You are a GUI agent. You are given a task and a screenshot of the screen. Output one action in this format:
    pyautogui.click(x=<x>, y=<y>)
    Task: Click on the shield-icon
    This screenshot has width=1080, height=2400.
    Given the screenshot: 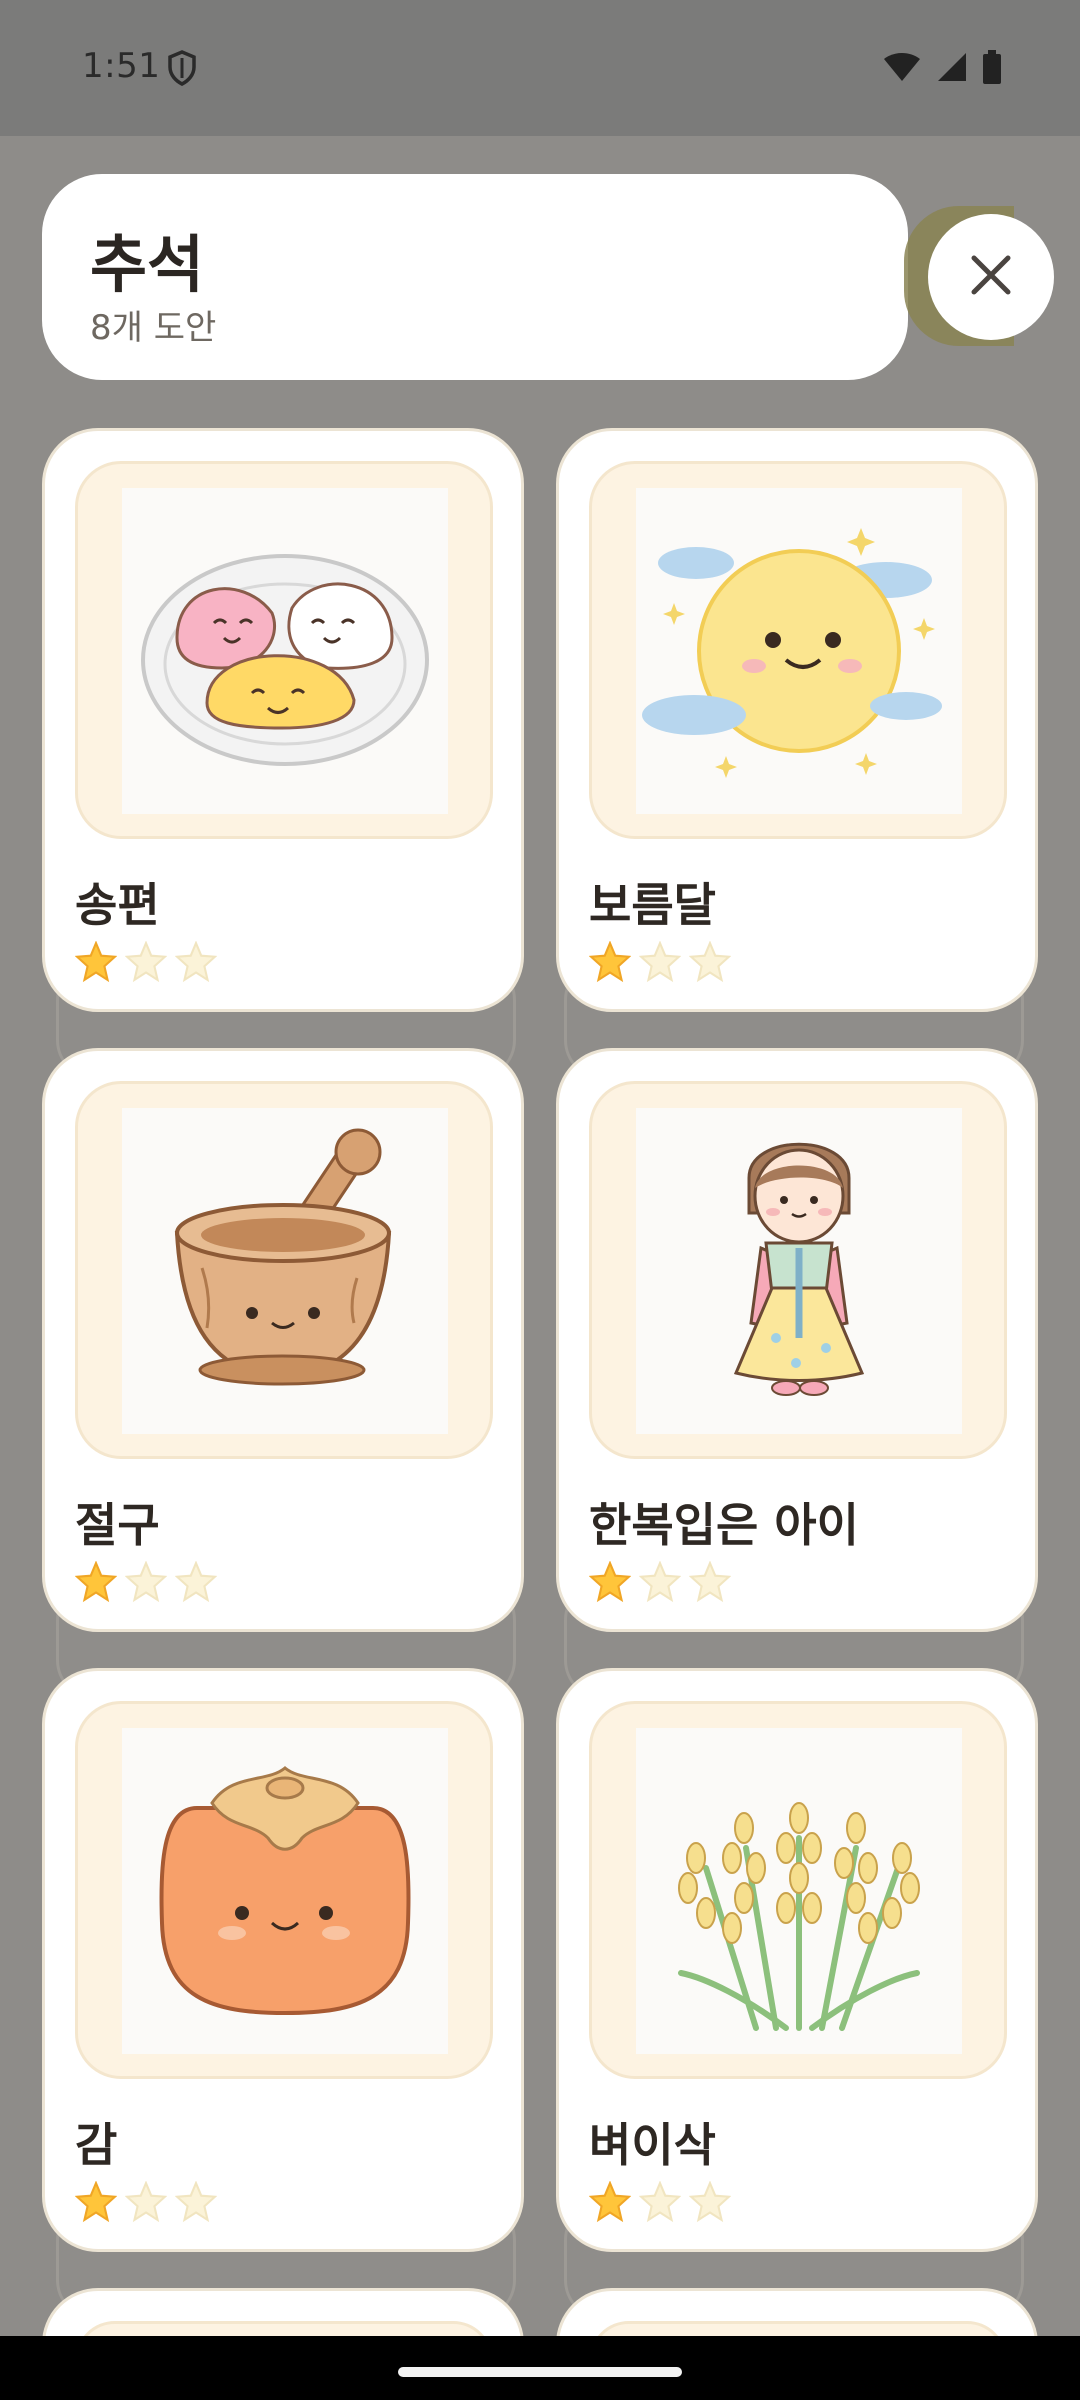 What is the action you would take?
    pyautogui.click(x=182, y=70)
    